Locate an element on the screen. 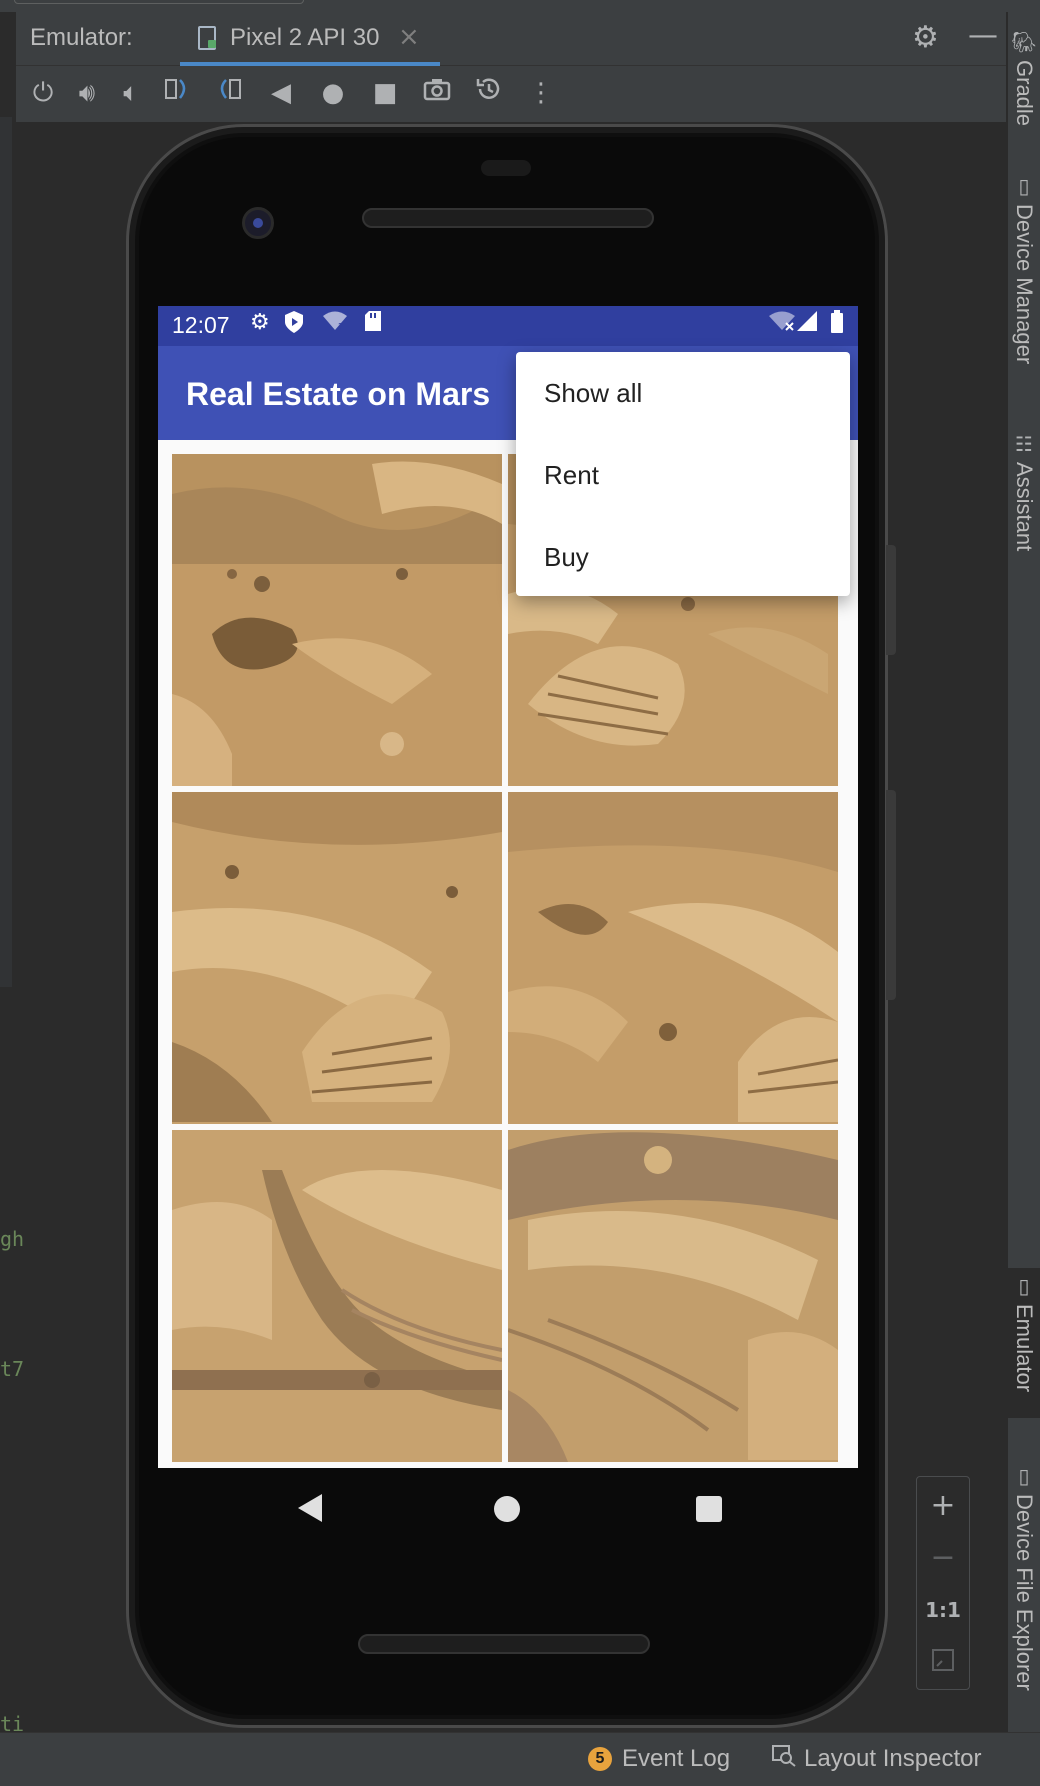  gradle-icon: 🐘︎ is located at coordinates (1024, 42).